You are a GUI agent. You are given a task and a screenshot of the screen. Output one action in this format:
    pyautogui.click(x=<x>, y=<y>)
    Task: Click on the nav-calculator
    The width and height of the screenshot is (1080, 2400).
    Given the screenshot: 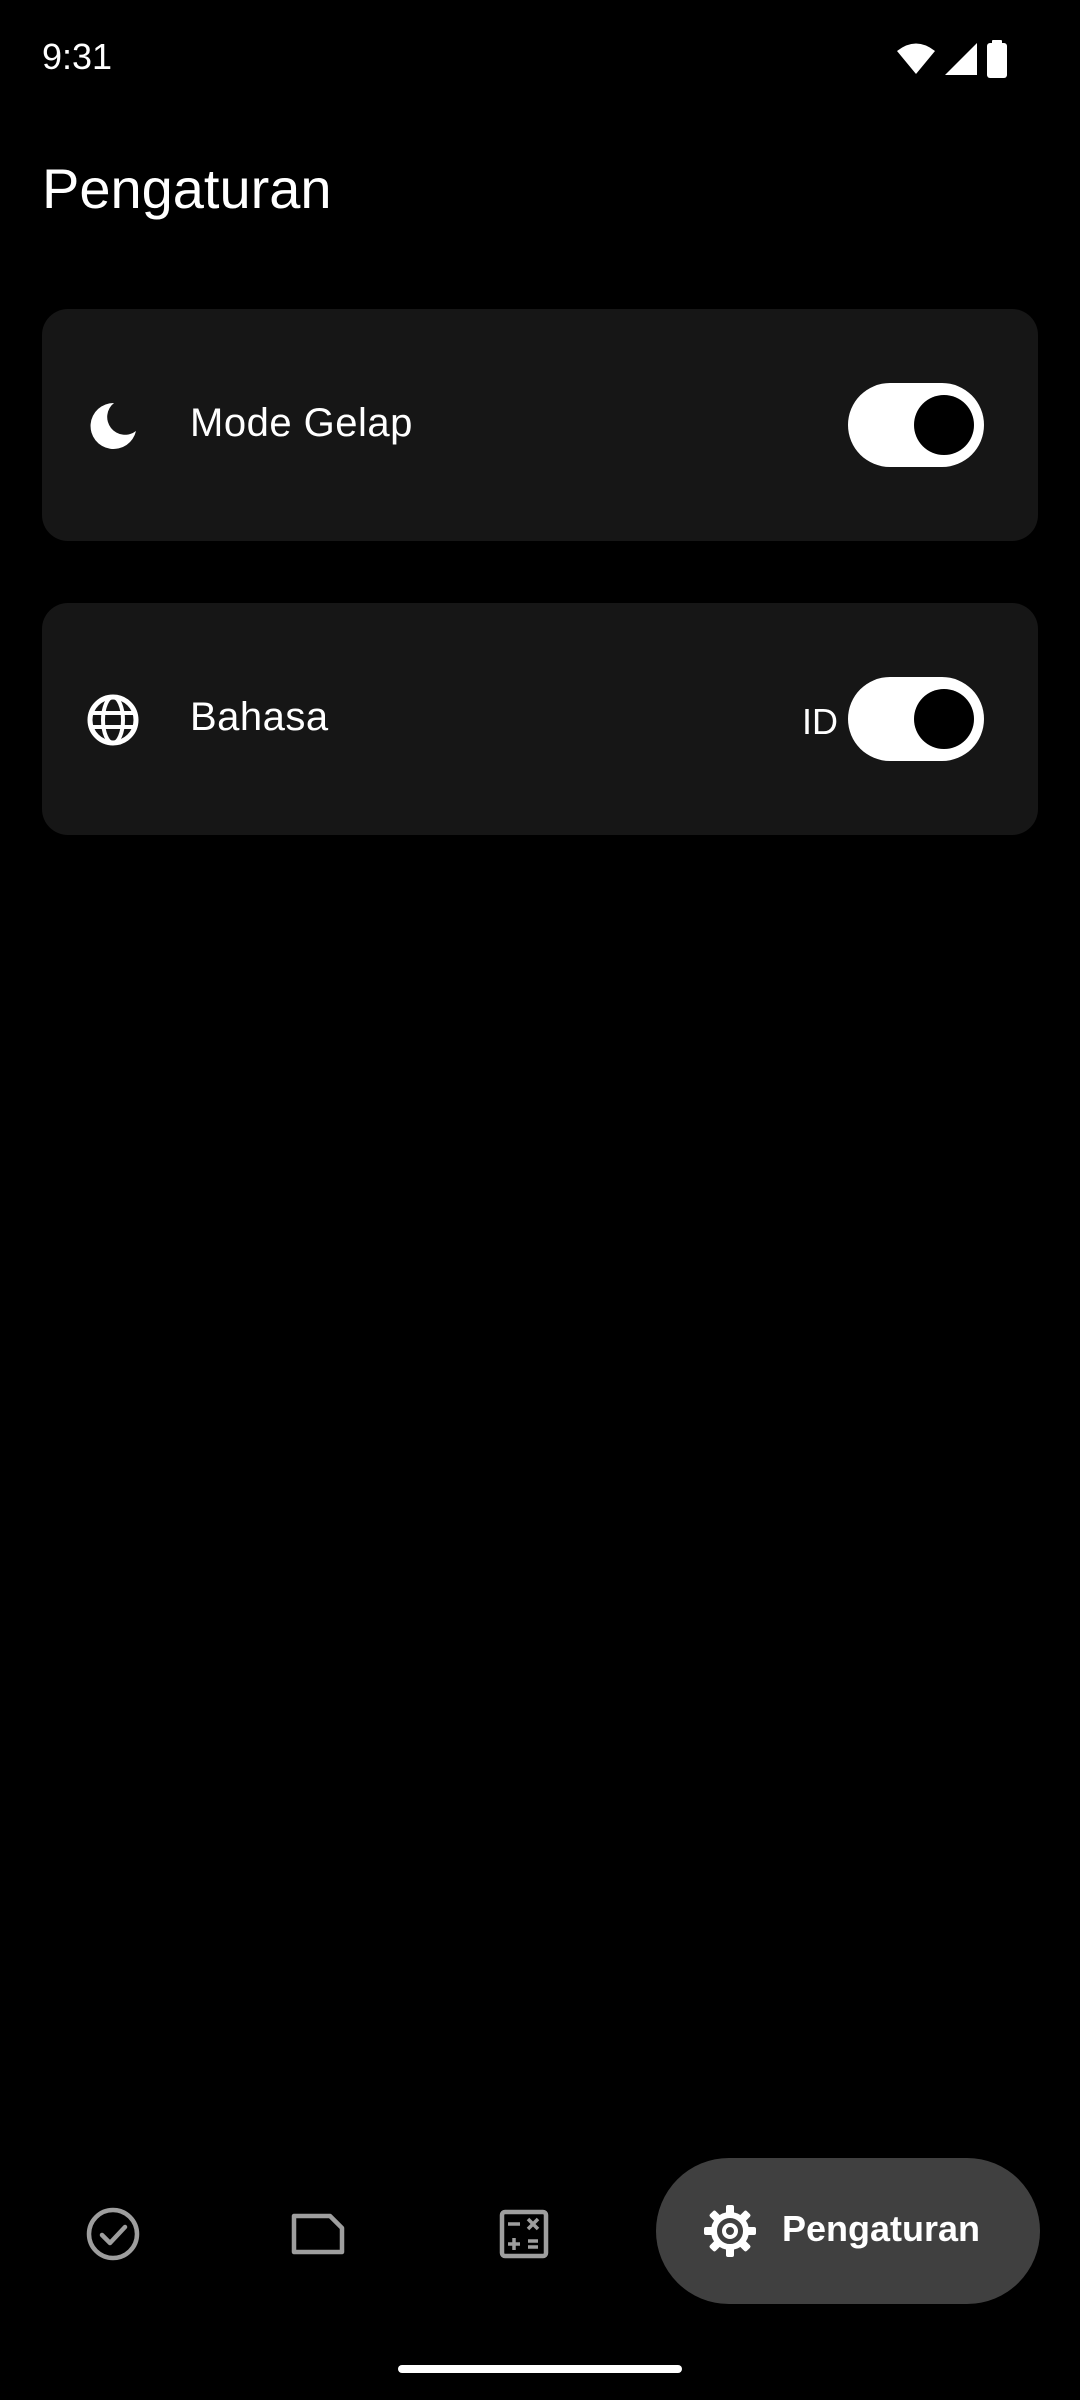 What is the action you would take?
    pyautogui.click(x=524, y=2234)
    